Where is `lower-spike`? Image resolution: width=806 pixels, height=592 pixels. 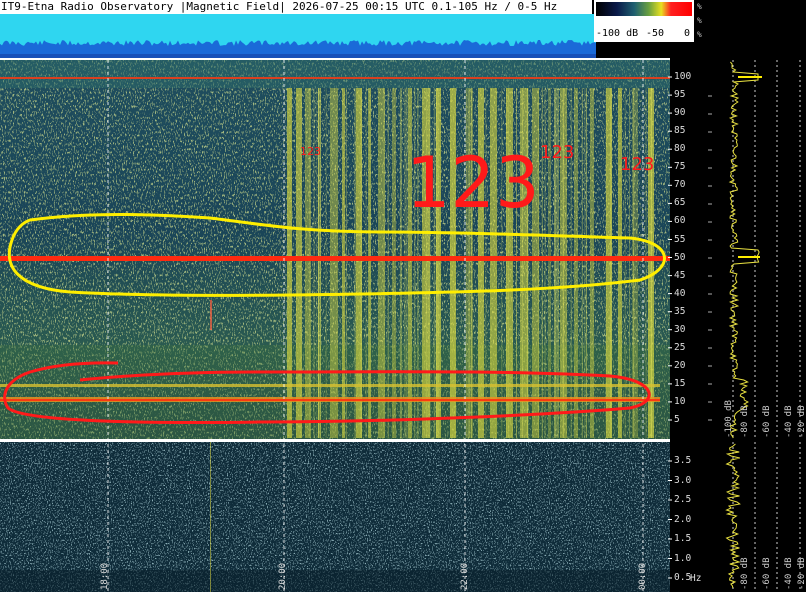
lower-spike is located at coordinates (210, 517).